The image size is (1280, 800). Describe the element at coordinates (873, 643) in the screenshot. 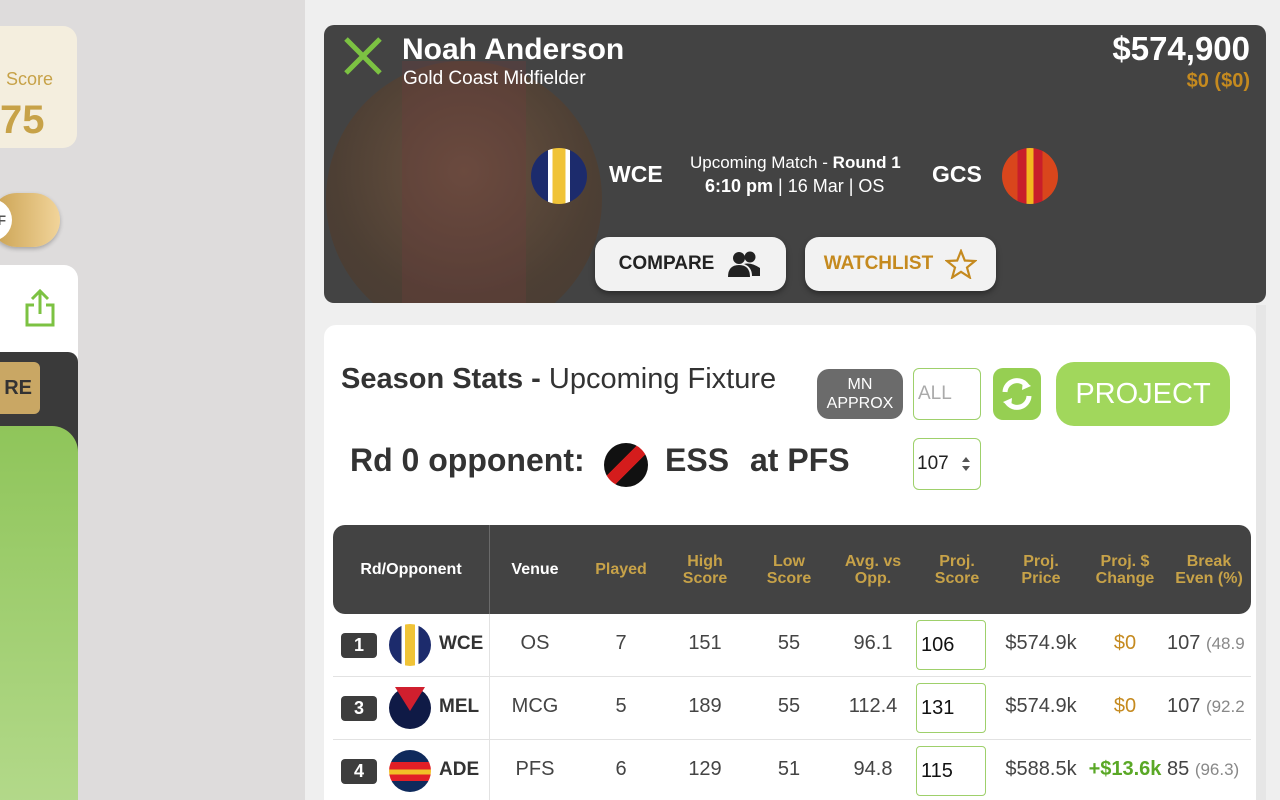

I see `avg-cell: 96.1` at that location.